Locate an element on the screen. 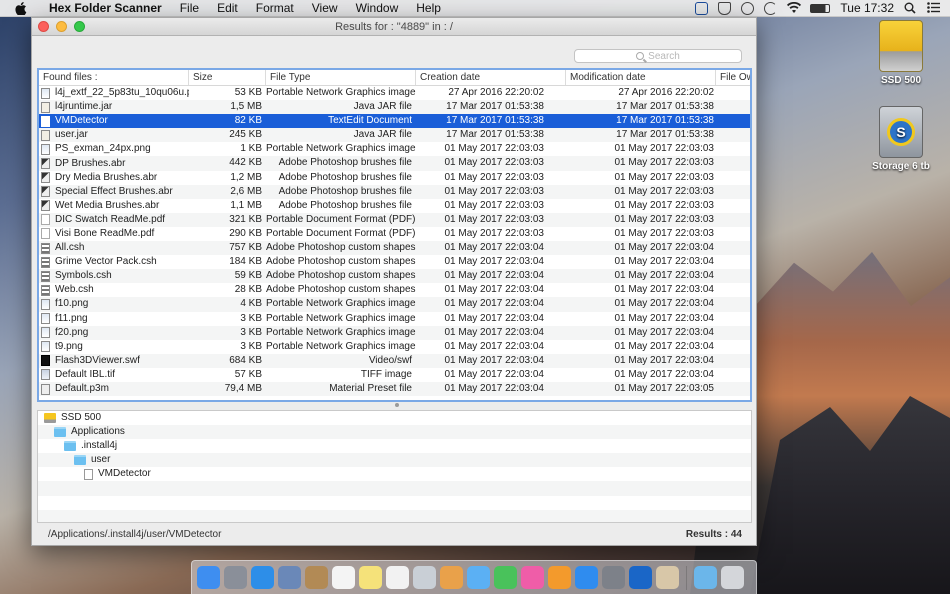 Image resolution: width=950 pixels, height=594 pixels. wifi-icon is located at coordinates (794, 8).